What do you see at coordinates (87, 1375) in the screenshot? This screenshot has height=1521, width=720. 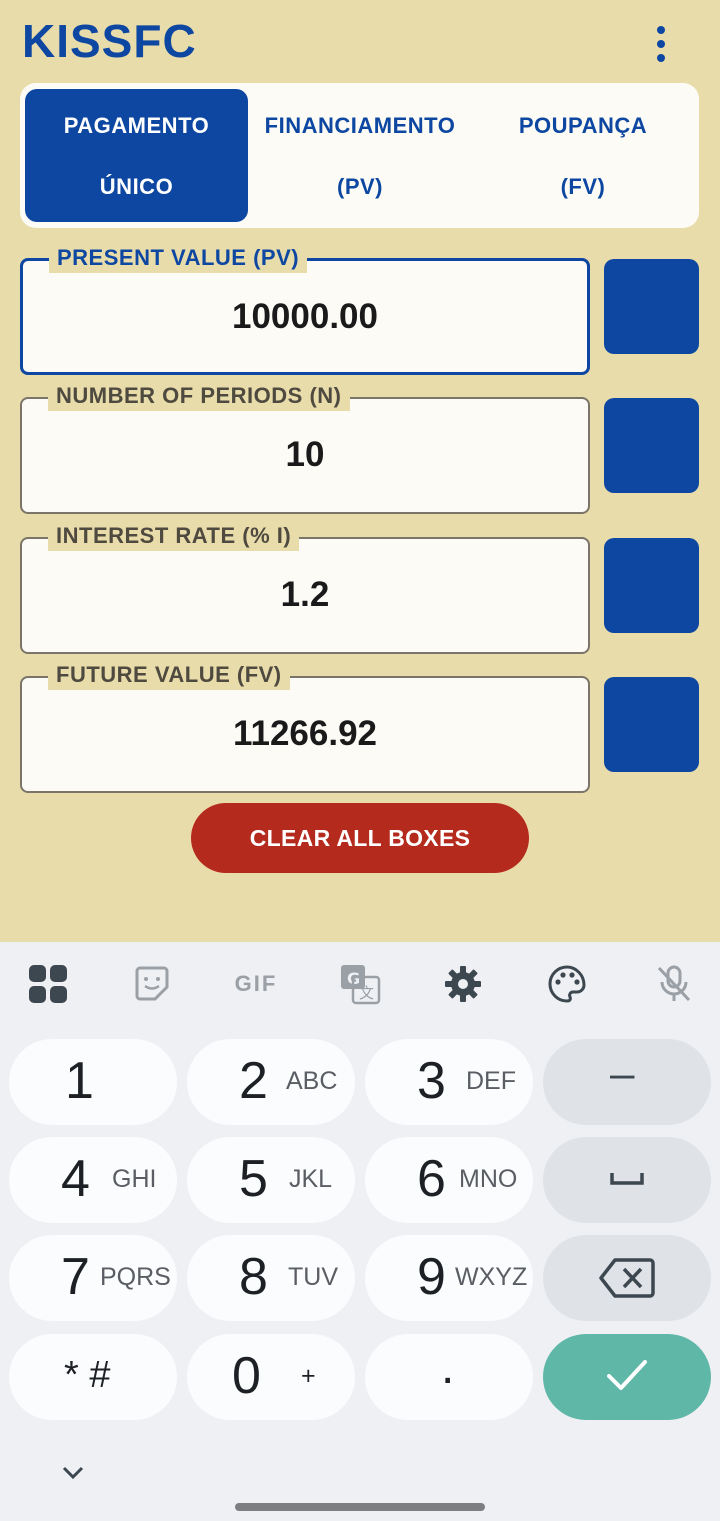 I see `star-hash-symbol: * #` at bounding box center [87, 1375].